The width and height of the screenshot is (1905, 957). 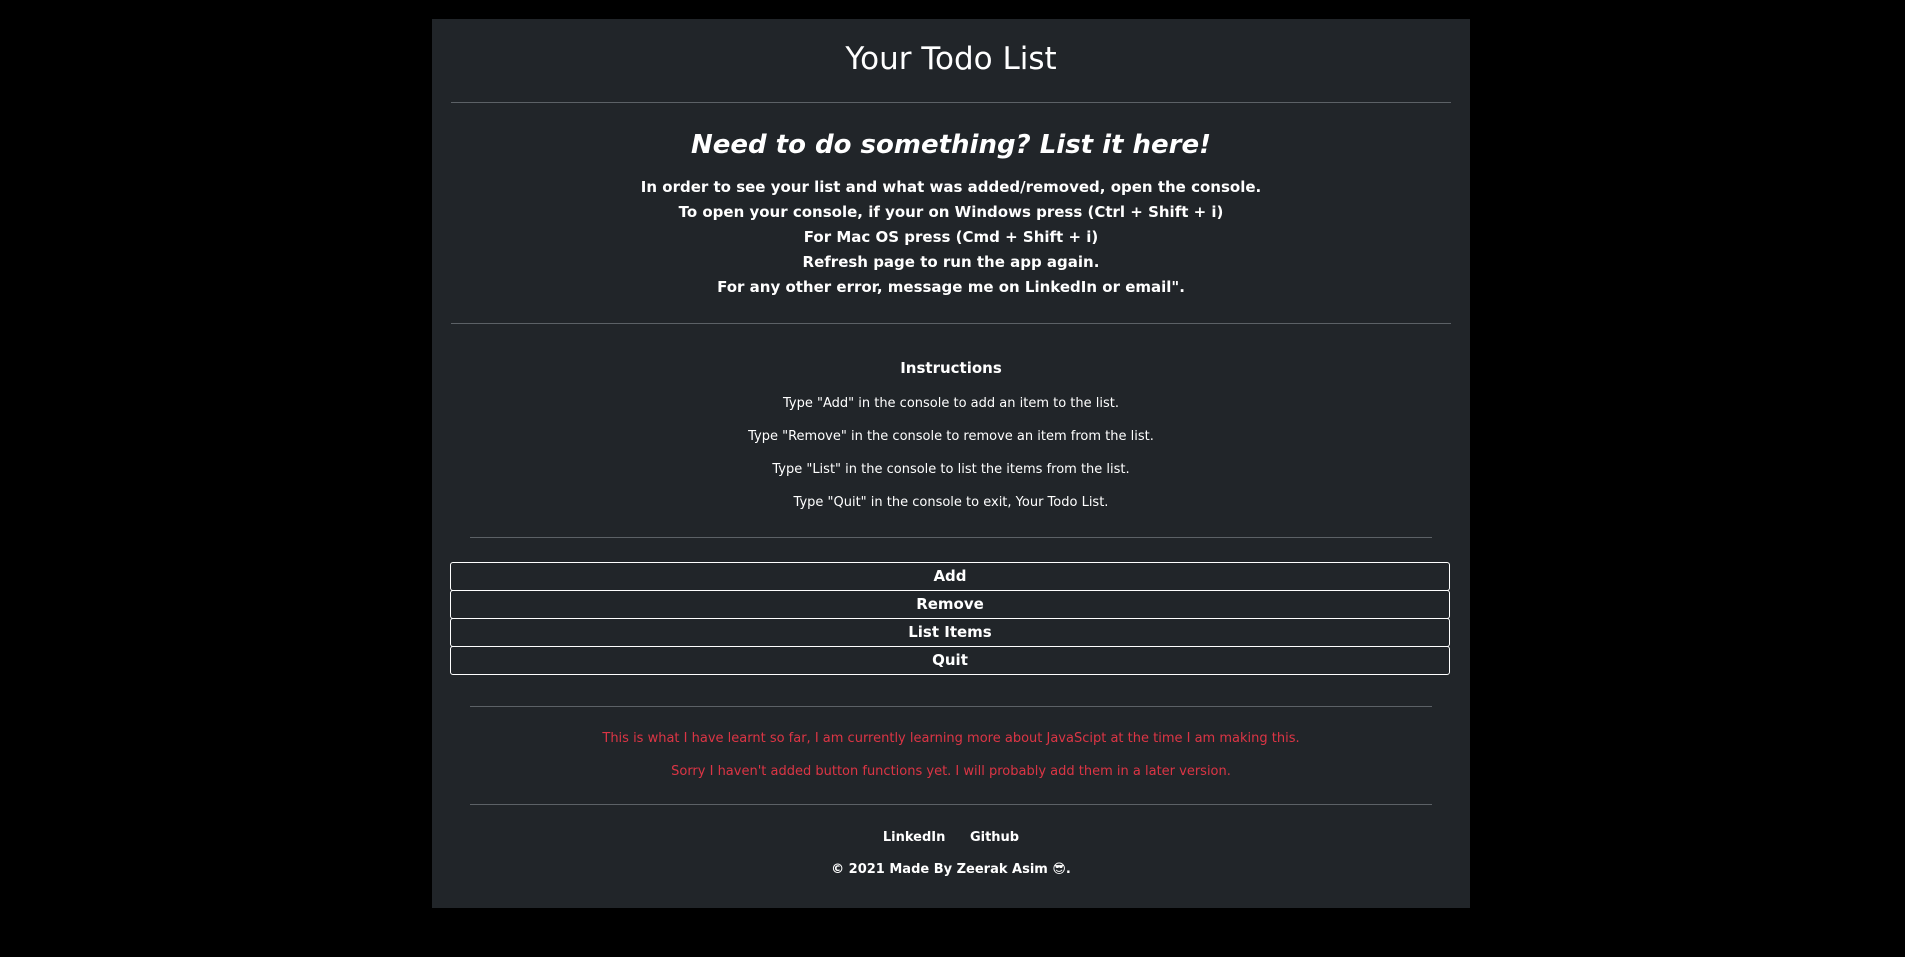 I want to click on instructions-title: Instructions, so click(x=951, y=368).